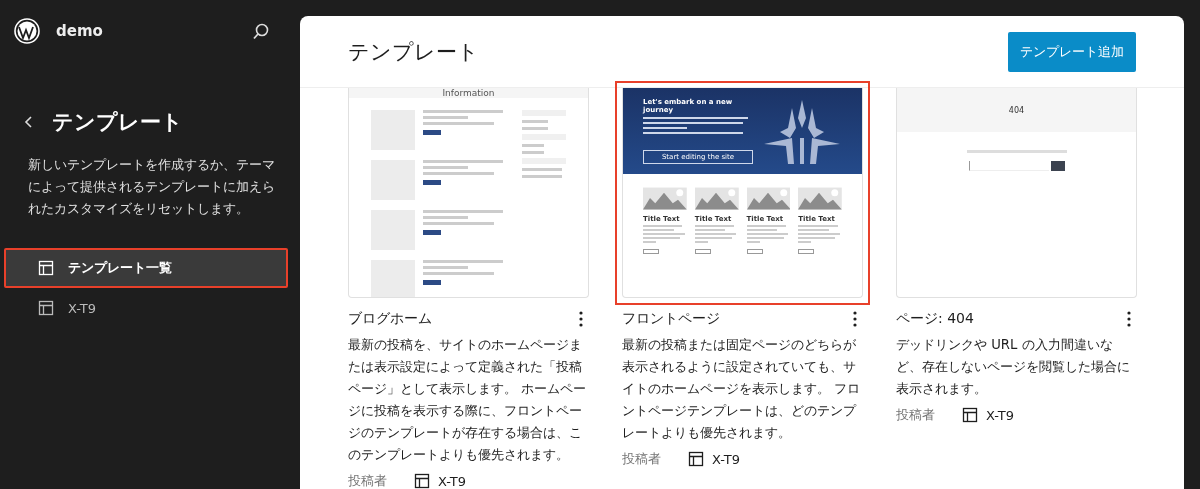  I want to click on template-description: 最新の投稿を、サイトのホームページまたは表示設定によって定義された「投稿ページ」として表示します。 ホームページに投稿を表示する際に、フロントページのテンプレートが存在する場合は、このテンプレートよりも優先されます。, so click(468, 400).